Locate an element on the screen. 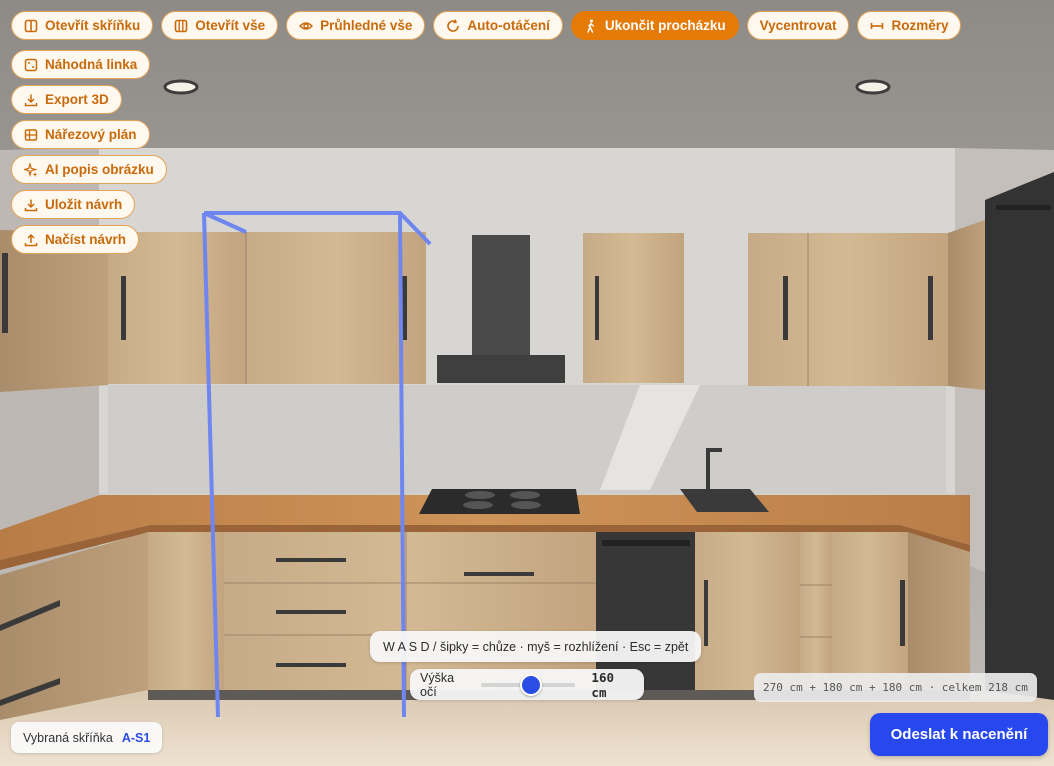 Image resolution: width=1054 pixels, height=766 pixels. open-cabinet-label: Otevřít skříňku is located at coordinates (93, 25).